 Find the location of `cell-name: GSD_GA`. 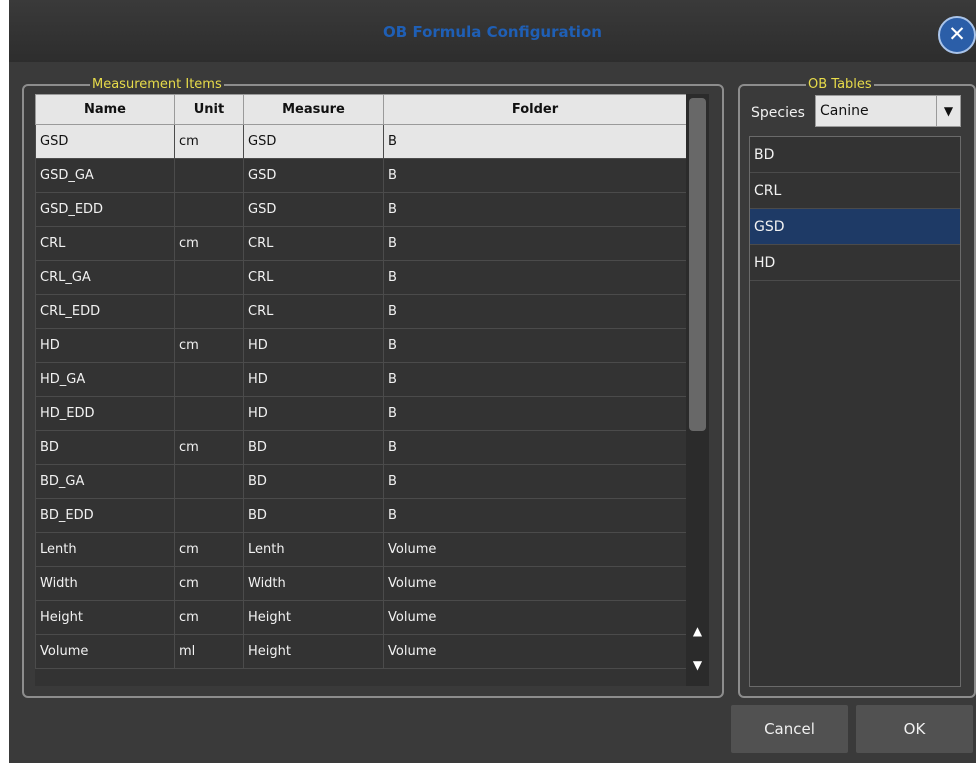

cell-name: GSD_GA is located at coordinates (105, 175).